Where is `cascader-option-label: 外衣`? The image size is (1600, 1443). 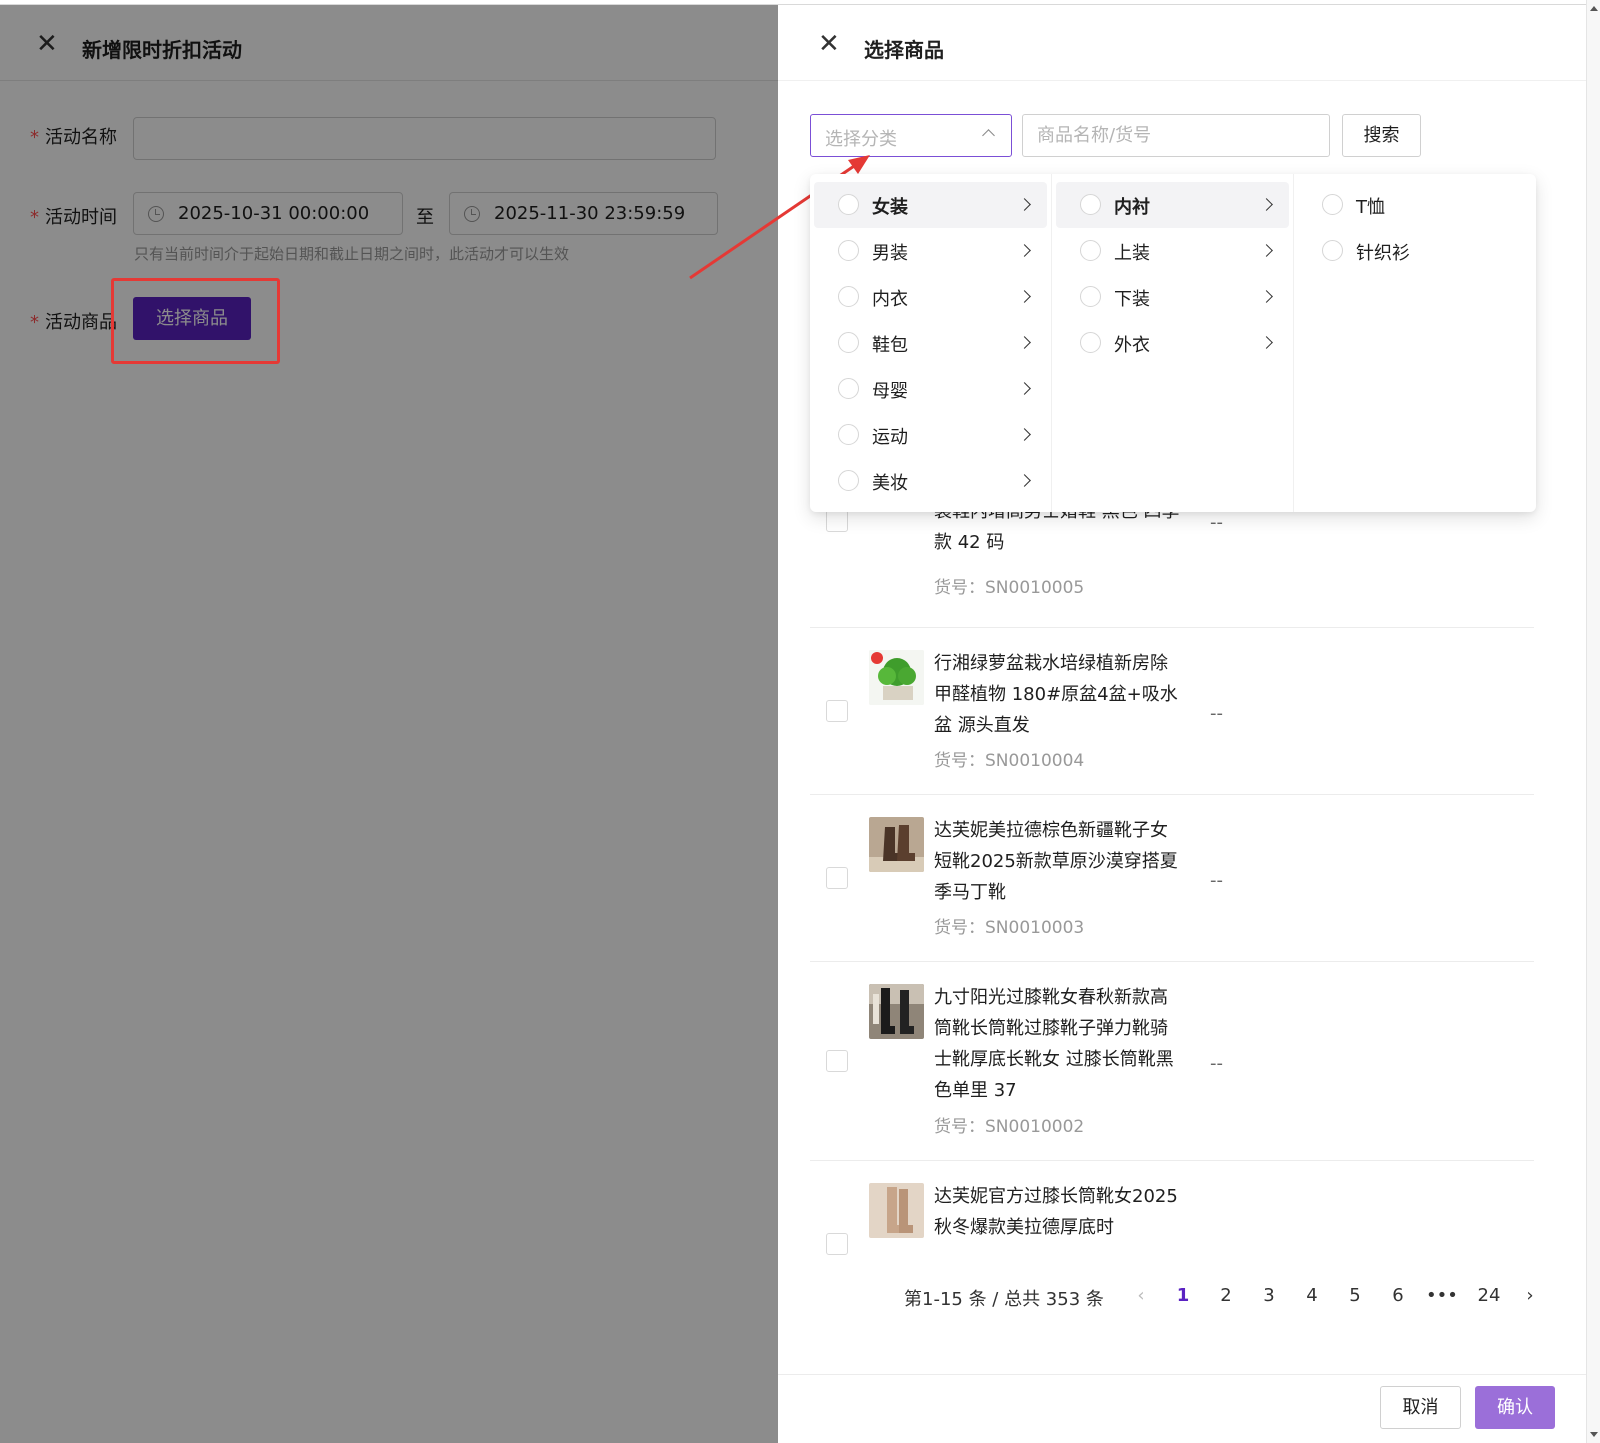 cascader-option-label: 外衣 is located at coordinates (1132, 345).